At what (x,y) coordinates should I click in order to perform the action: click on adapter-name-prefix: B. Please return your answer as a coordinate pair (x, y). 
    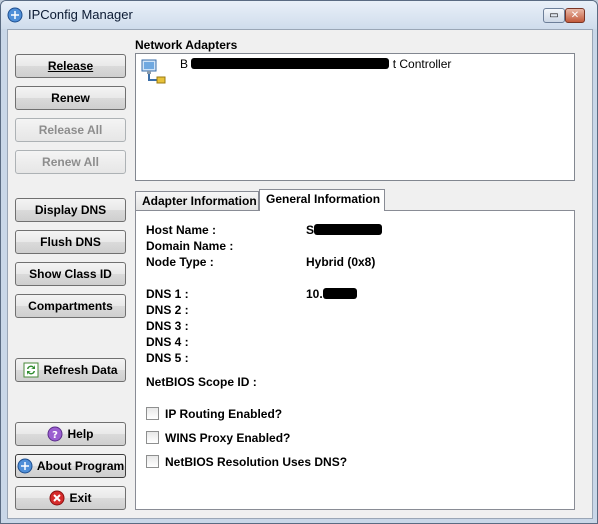
    Looking at the image, I should click on (184, 64).